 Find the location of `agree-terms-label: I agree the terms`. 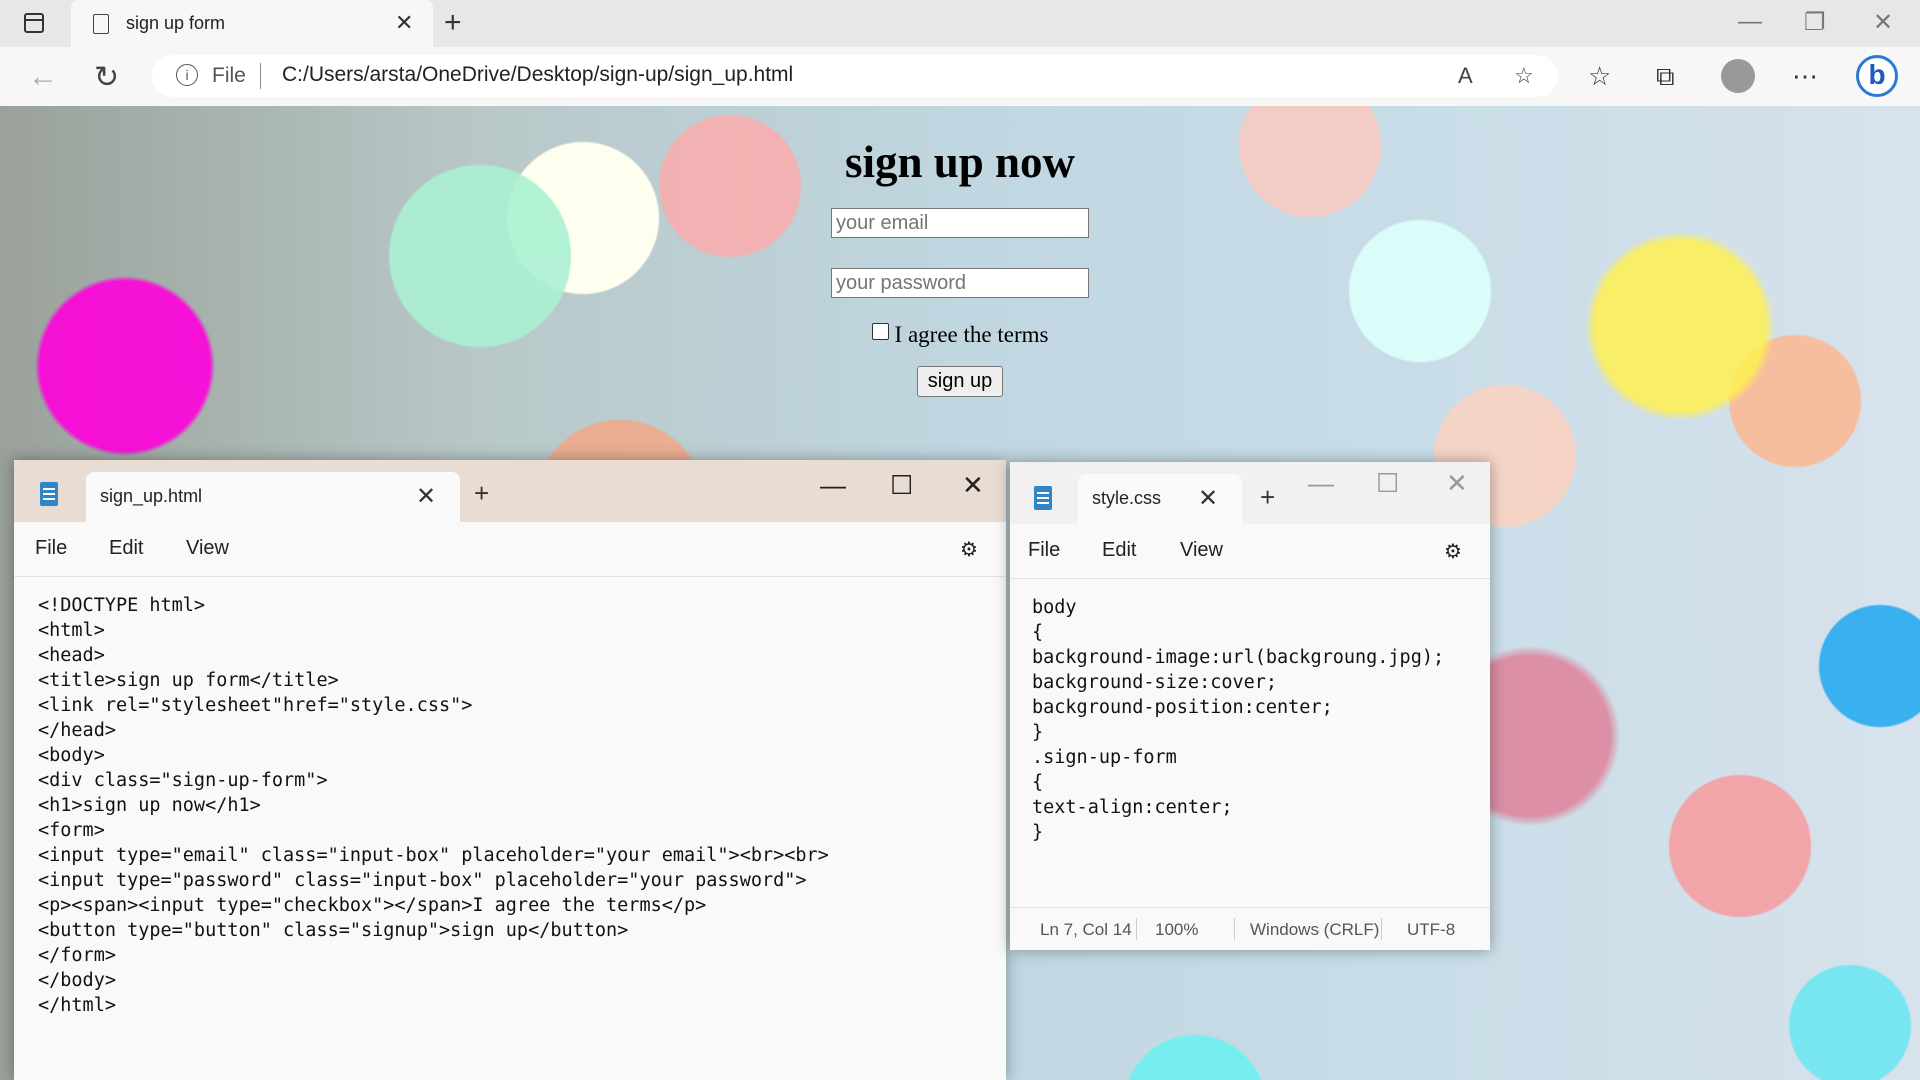

agree-terms-label: I agree the terms is located at coordinates (971, 334).